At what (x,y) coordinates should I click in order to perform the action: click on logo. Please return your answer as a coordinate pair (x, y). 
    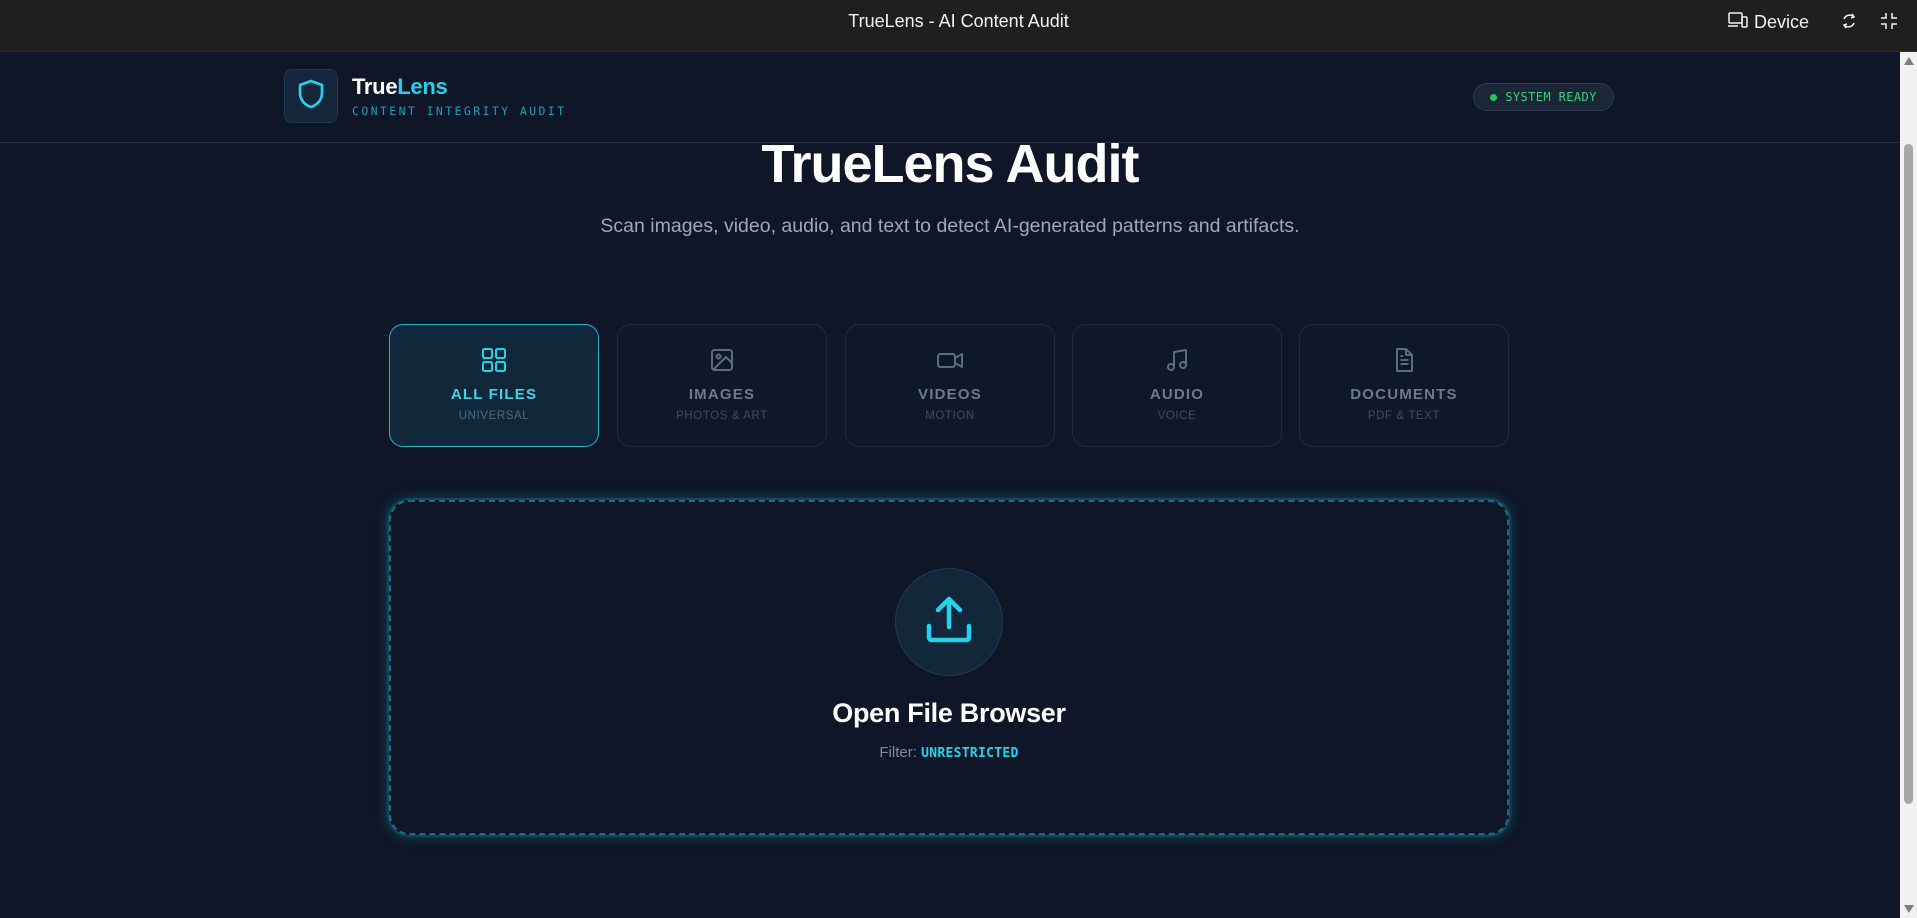
    Looking at the image, I should click on (311, 96).